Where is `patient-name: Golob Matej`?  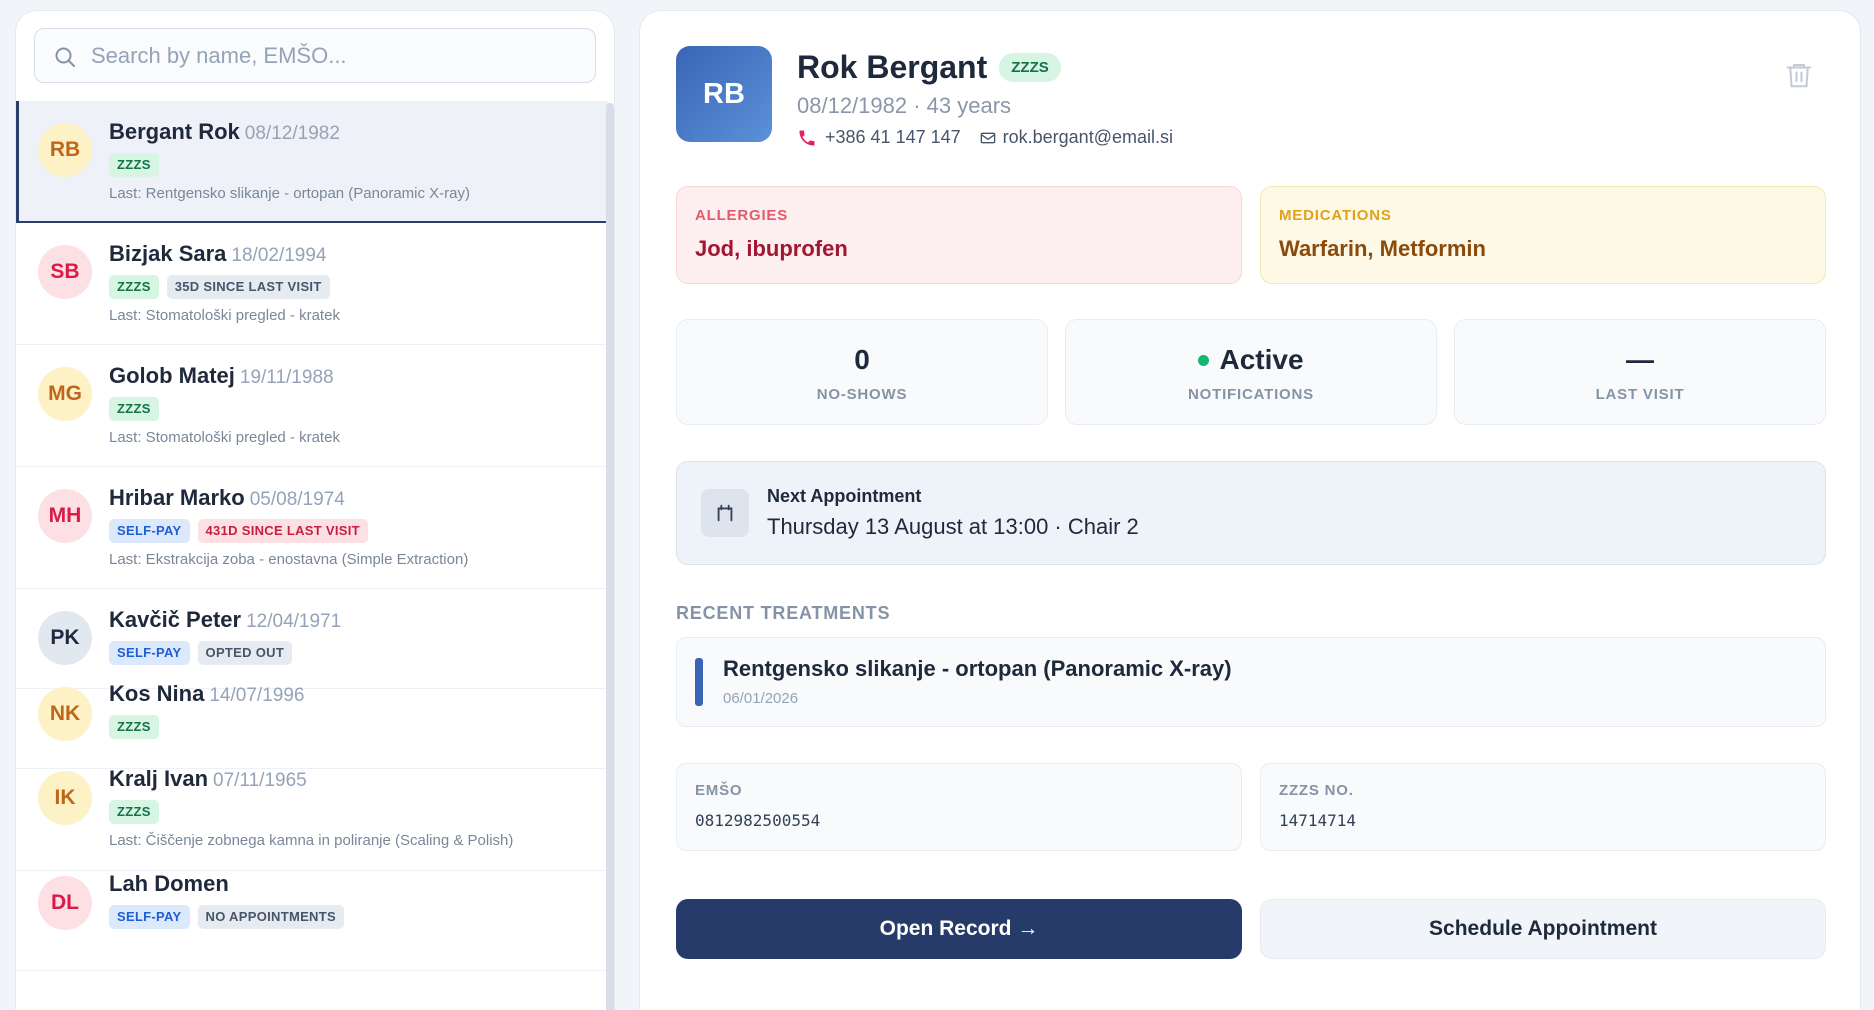 patient-name: Golob Matej is located at coordinates (172, 375).